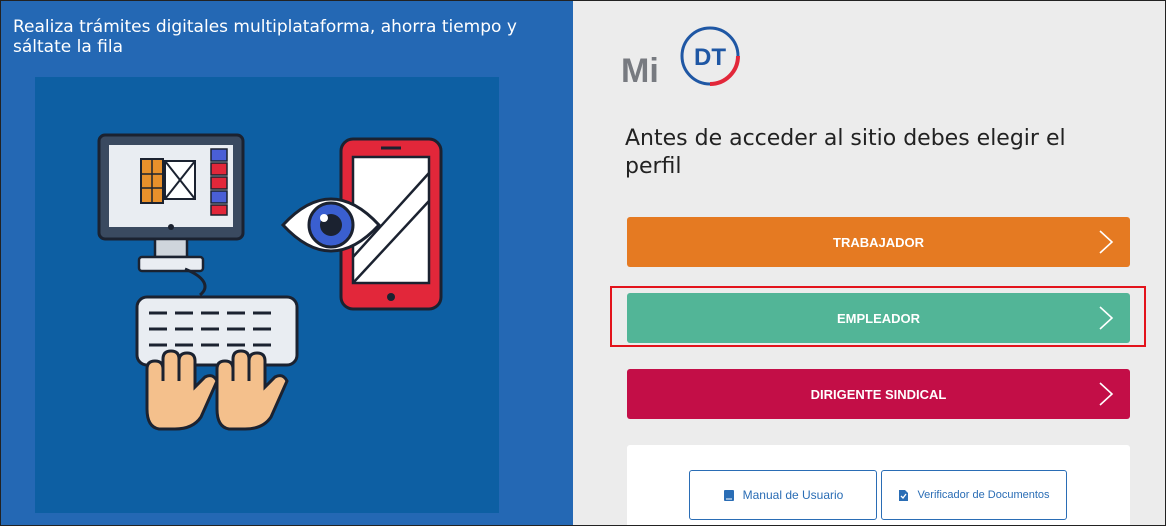  Describe the element at coordinates (728, 495) in the screenshot. I see `book-icon` at that location.